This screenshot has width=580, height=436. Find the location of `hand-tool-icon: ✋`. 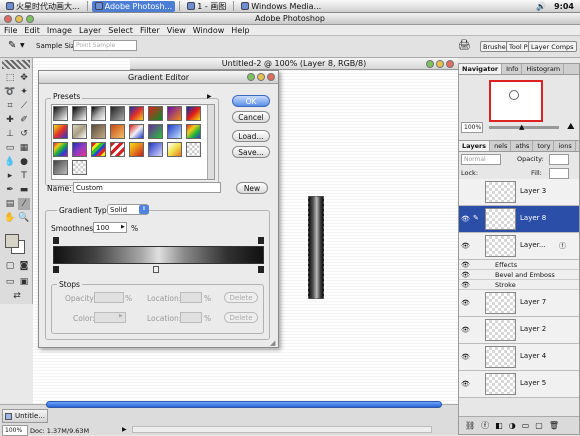

hand-tool-icon: ✋ is located at coordinates (10, 218).